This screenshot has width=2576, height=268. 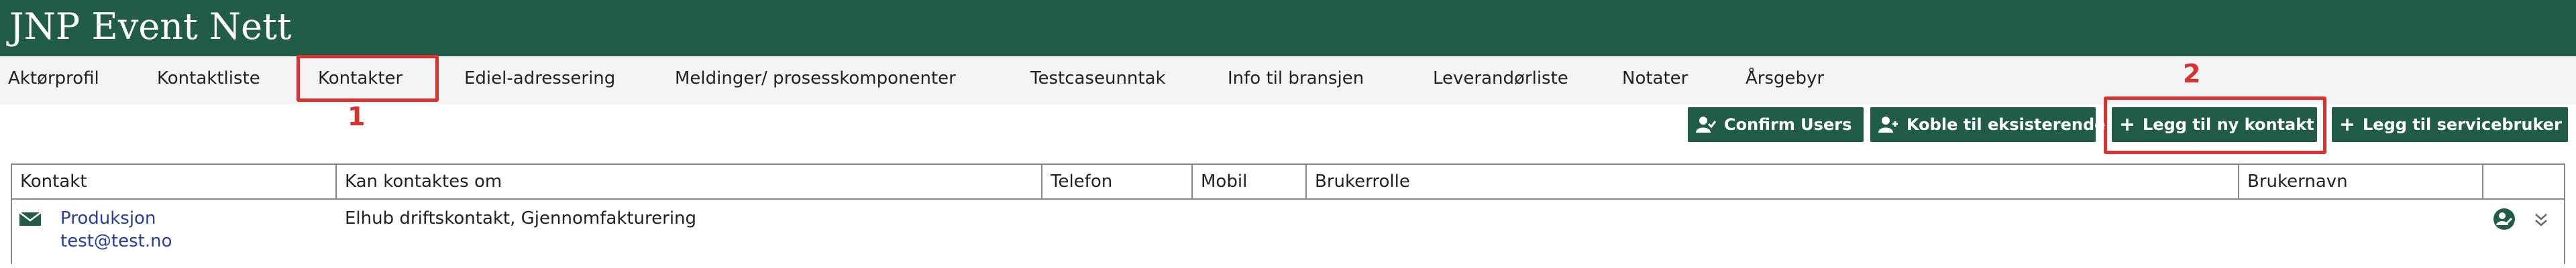 I want to click on nav-item-testcaseunntak: Testcaseunntak, so click(x=1098, y=79).